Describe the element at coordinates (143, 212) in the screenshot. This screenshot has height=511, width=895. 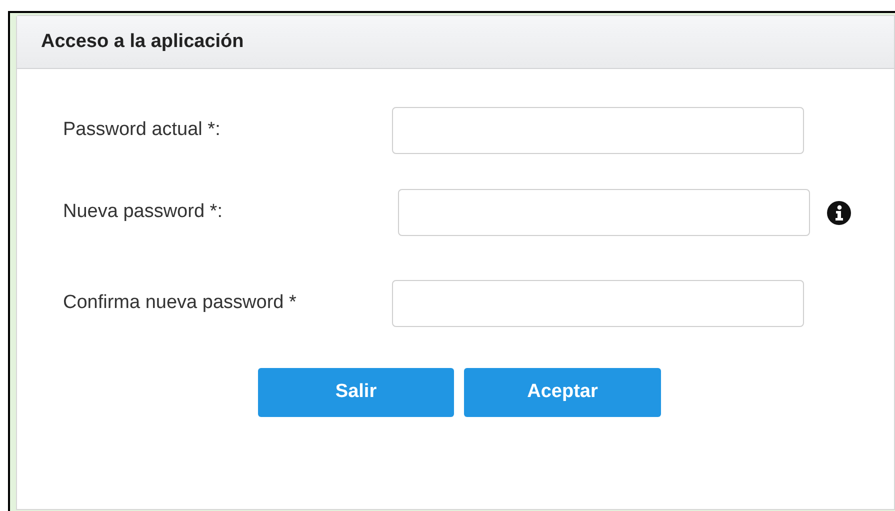
I see `field-label: Nueva password *:` at that location.